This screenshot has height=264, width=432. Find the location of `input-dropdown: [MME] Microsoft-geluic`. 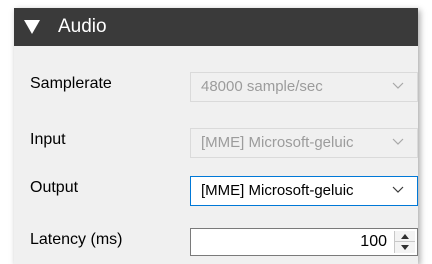

input-dropdown: [MME] Microsoft-geluic is located at coordinates (304, 143).